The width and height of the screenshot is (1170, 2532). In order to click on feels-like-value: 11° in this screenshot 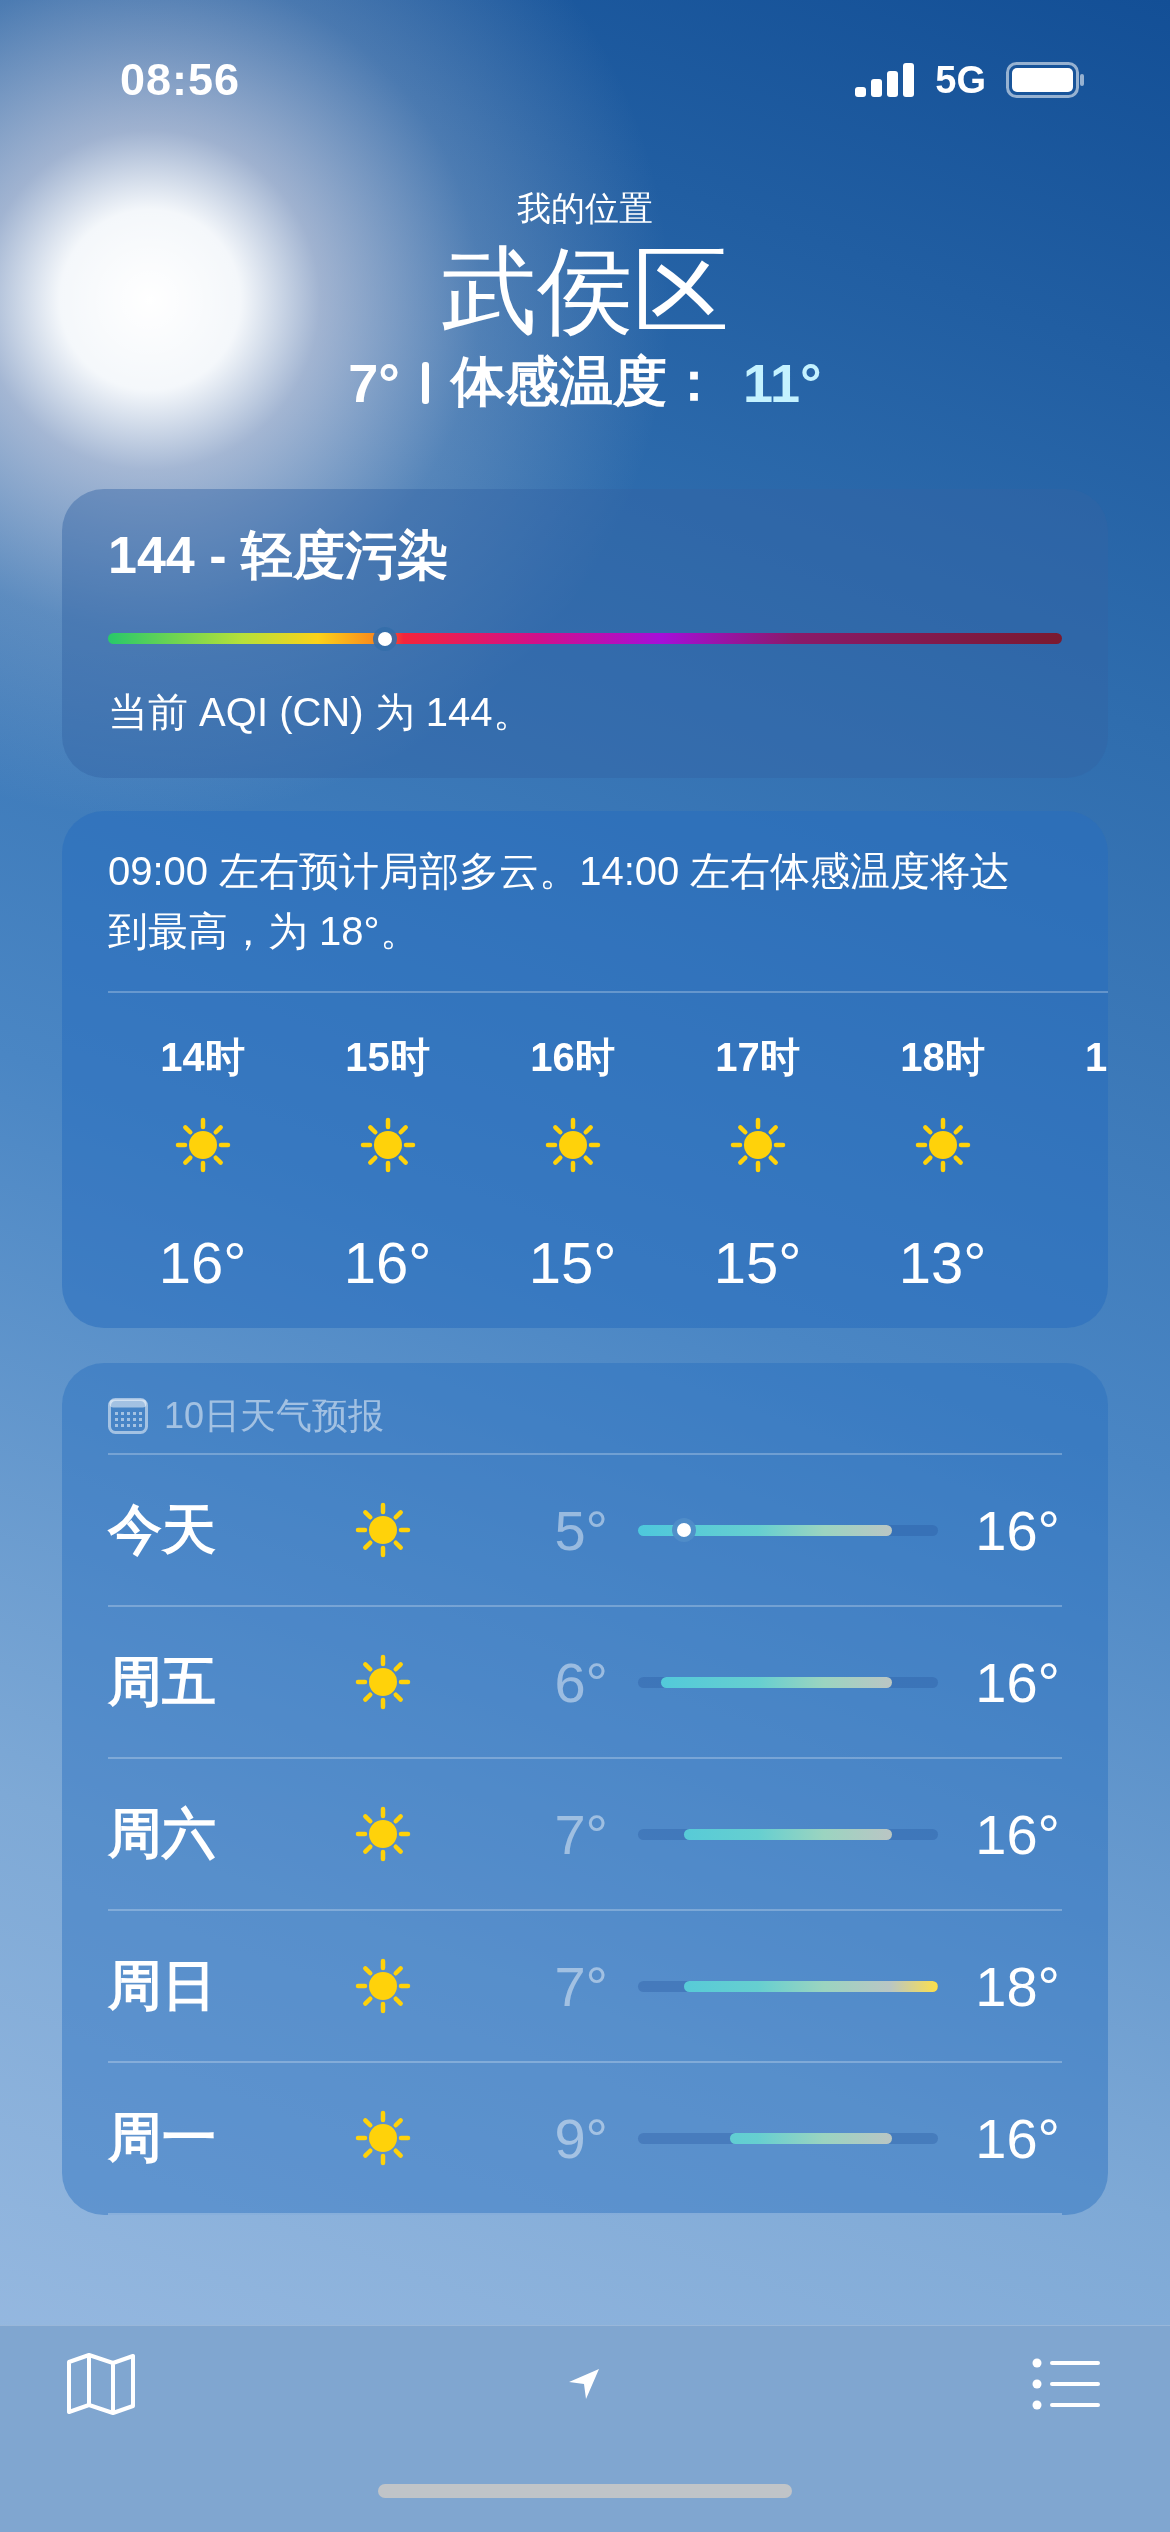, I will do `click(782, 382)`.